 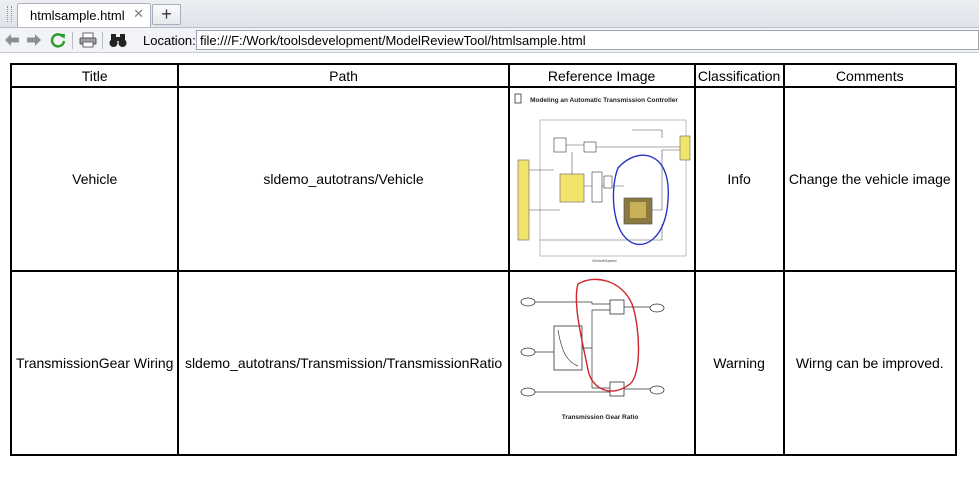 I want to click on cell-comments: Wirng can be improved., so click(x=870, y=363).